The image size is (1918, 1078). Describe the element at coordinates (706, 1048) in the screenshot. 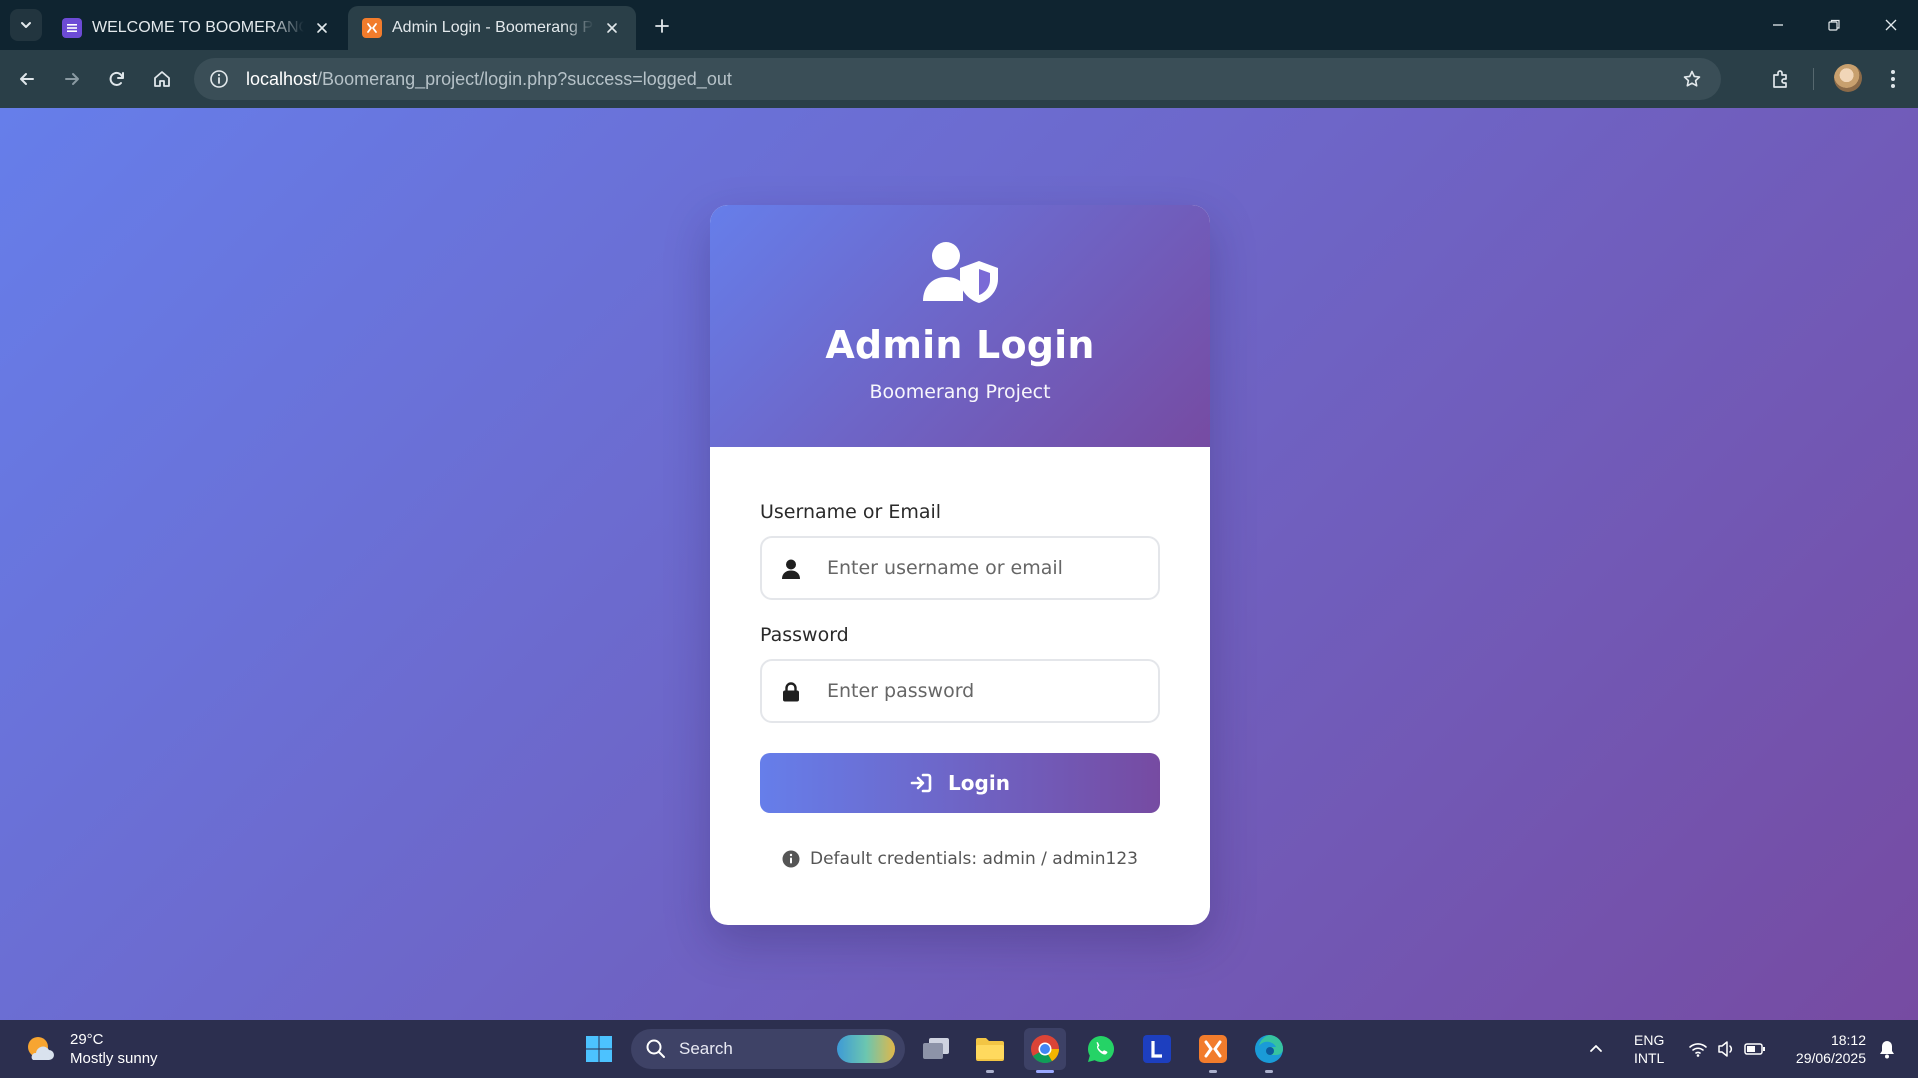

I see `search-label: Search` at that location.